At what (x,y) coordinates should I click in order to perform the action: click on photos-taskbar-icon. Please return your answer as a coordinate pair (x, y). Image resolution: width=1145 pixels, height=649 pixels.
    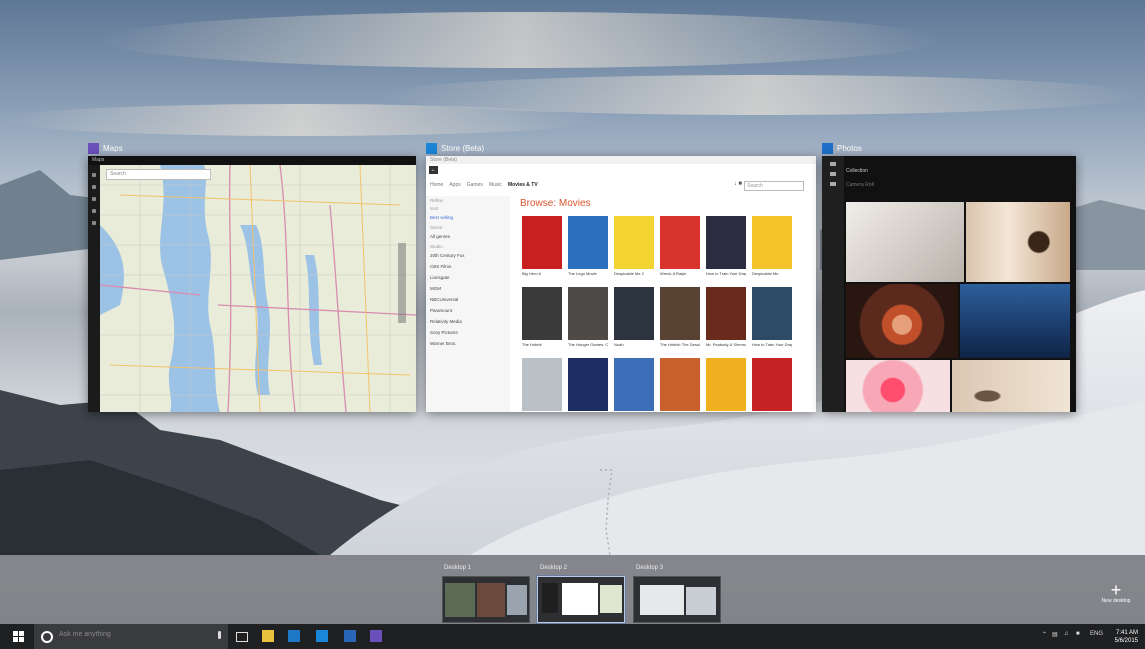
    Looking at the image, I should click on (350, 636).